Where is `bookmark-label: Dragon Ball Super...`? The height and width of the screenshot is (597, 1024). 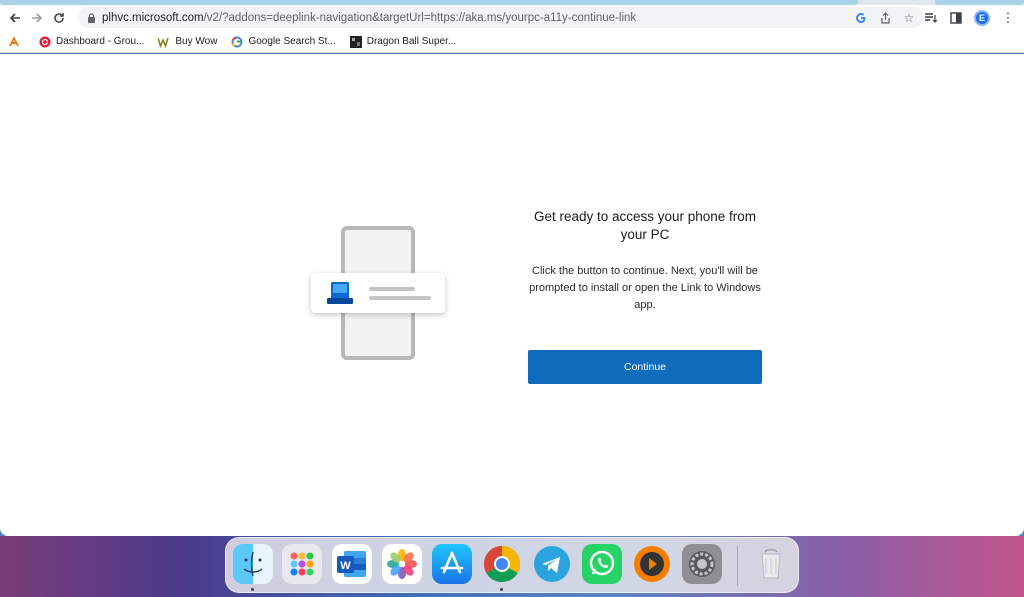
bookmark-label: Dragon Ball Super... is located at coordinates (411, 41).